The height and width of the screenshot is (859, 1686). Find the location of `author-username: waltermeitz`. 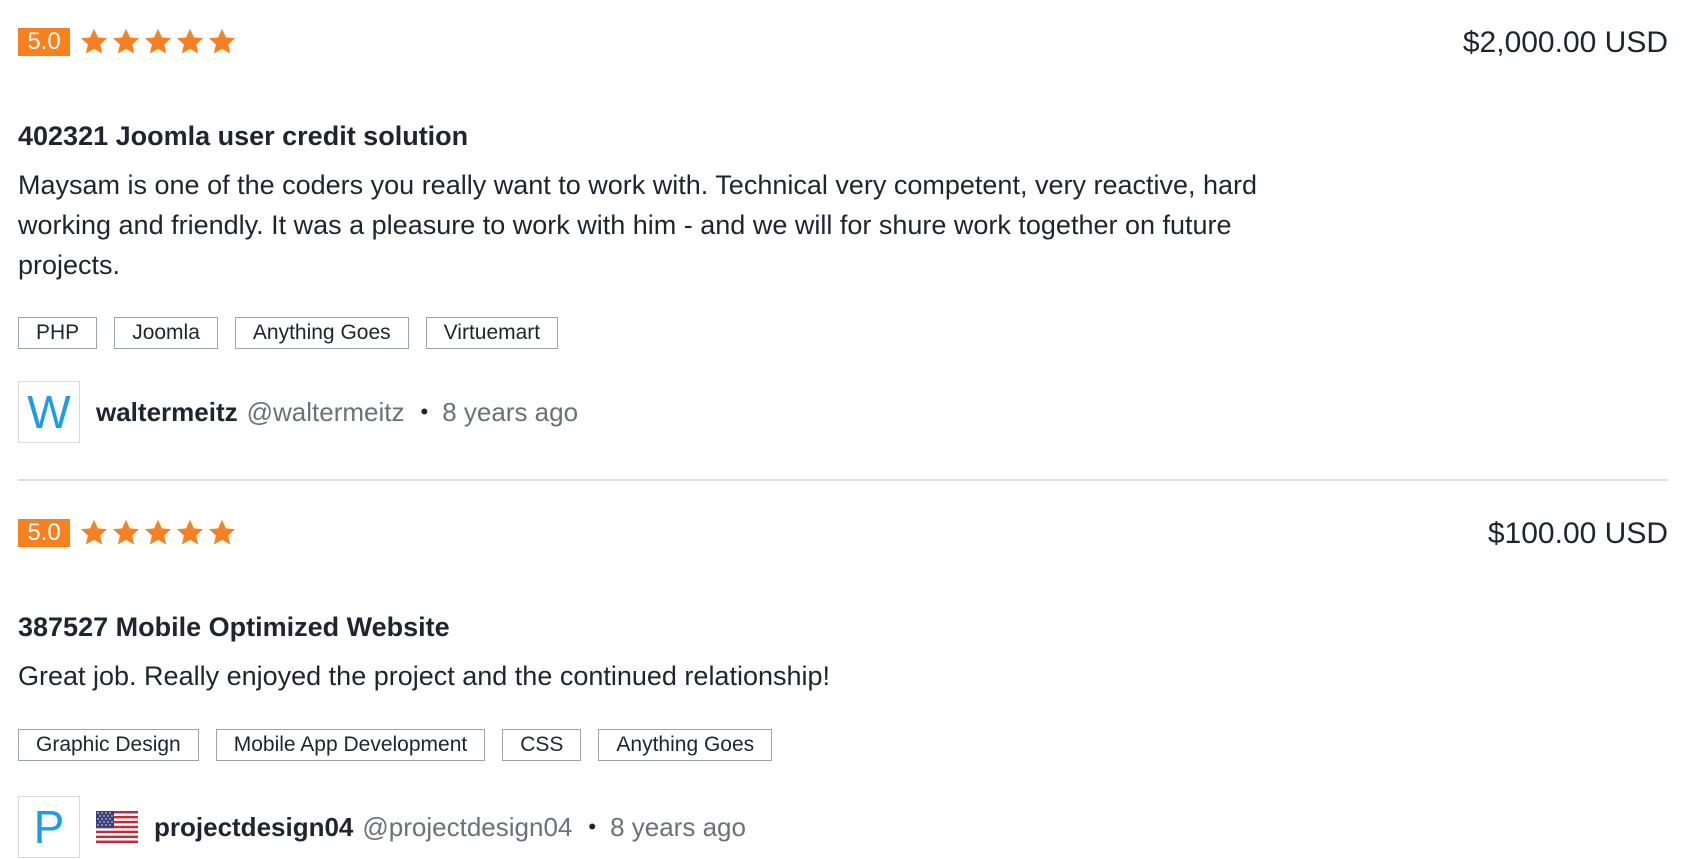

author-username: waltermeitz is located at coordinates (167, 412).